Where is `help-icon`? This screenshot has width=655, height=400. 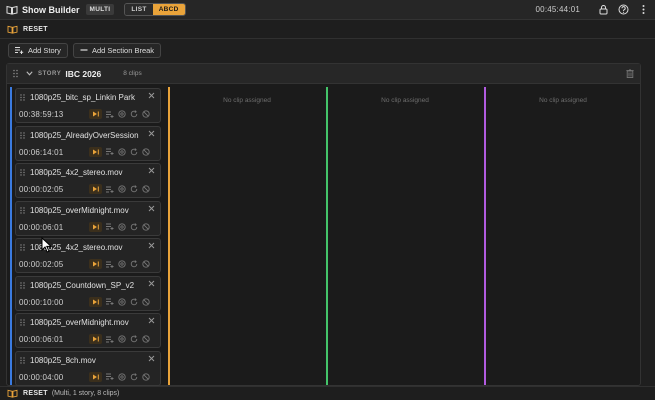
help-icon is located at coordinates (623, 9).